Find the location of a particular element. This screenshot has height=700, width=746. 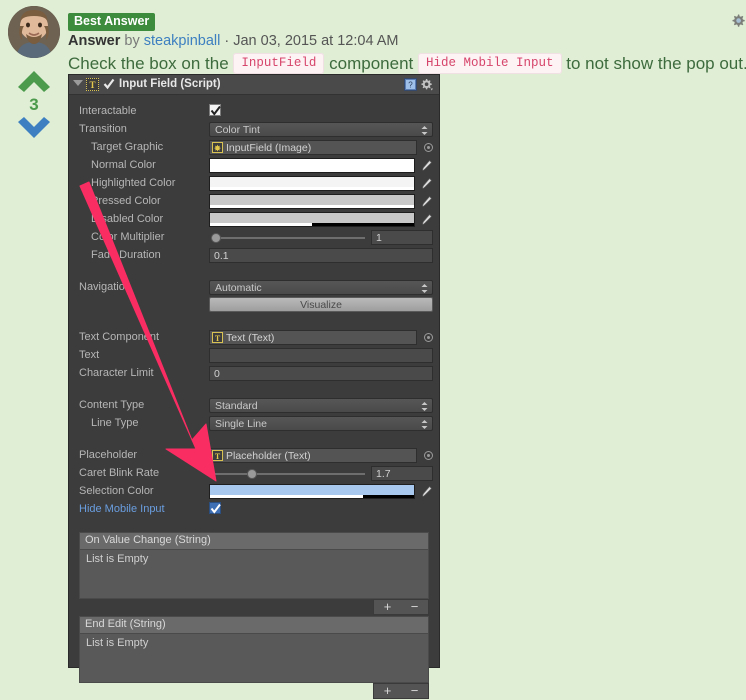

image-icon: ✸ is located at coordinates (217, 147).